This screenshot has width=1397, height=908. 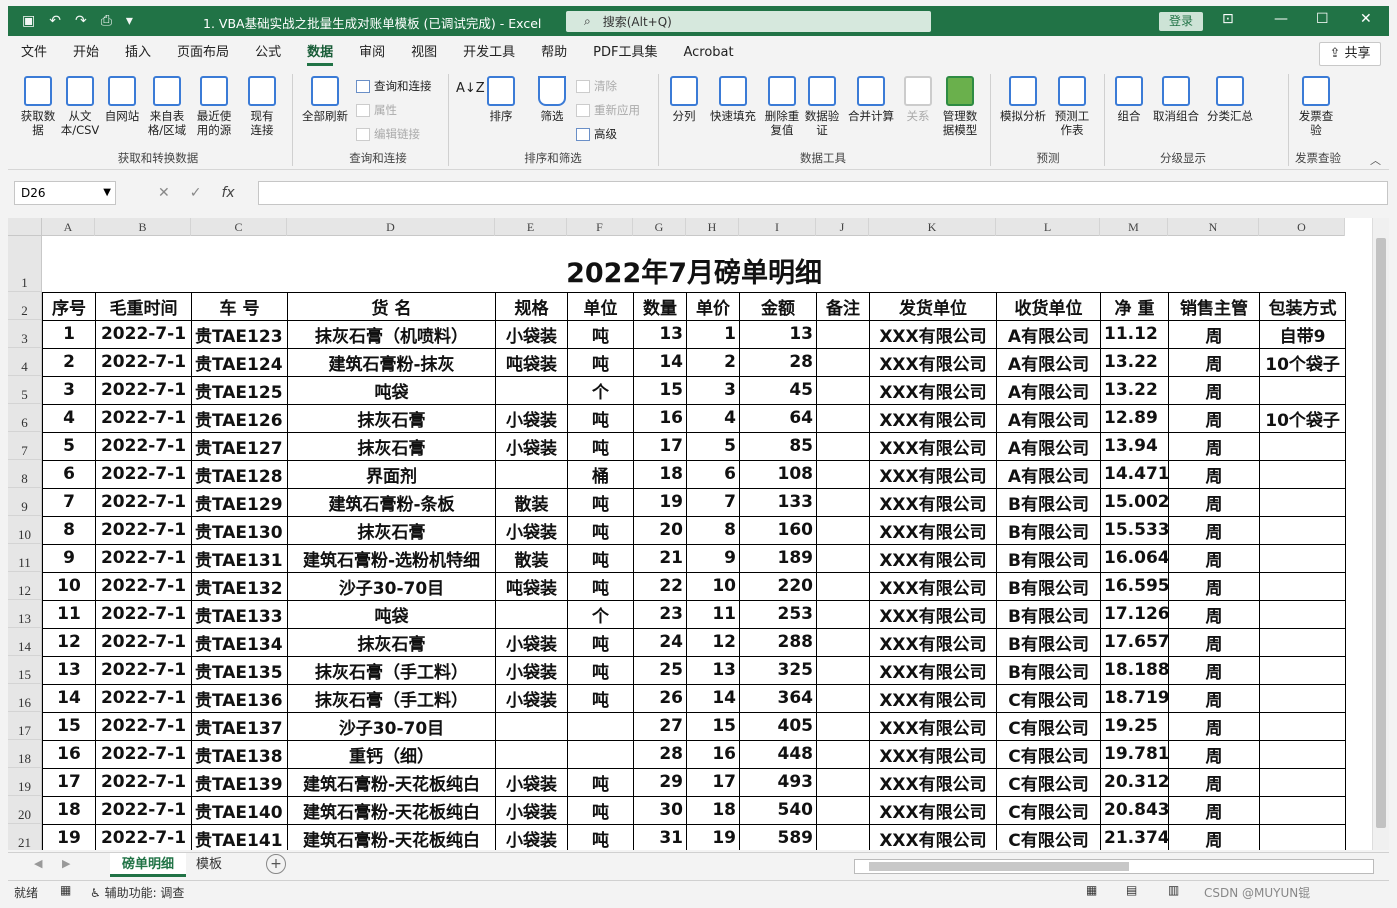 What do you see at coordinates (1134, 586) in the screenshot?
I see `cell: 16.595` at bounding box center [1134, 586].